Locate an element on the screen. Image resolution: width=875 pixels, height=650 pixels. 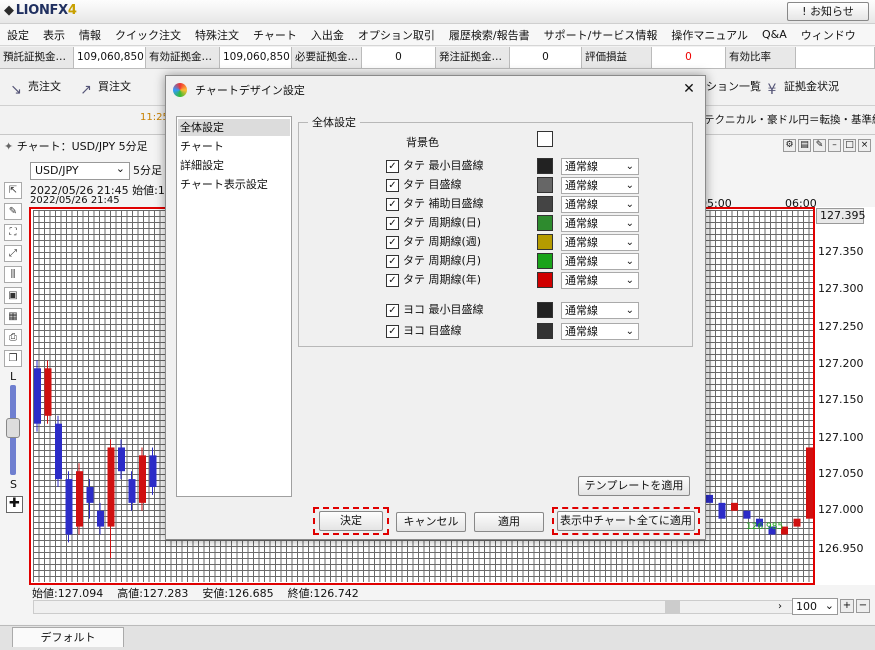
grid-line-label: タテ 周期線(日) is located at coordinates (442, 222).